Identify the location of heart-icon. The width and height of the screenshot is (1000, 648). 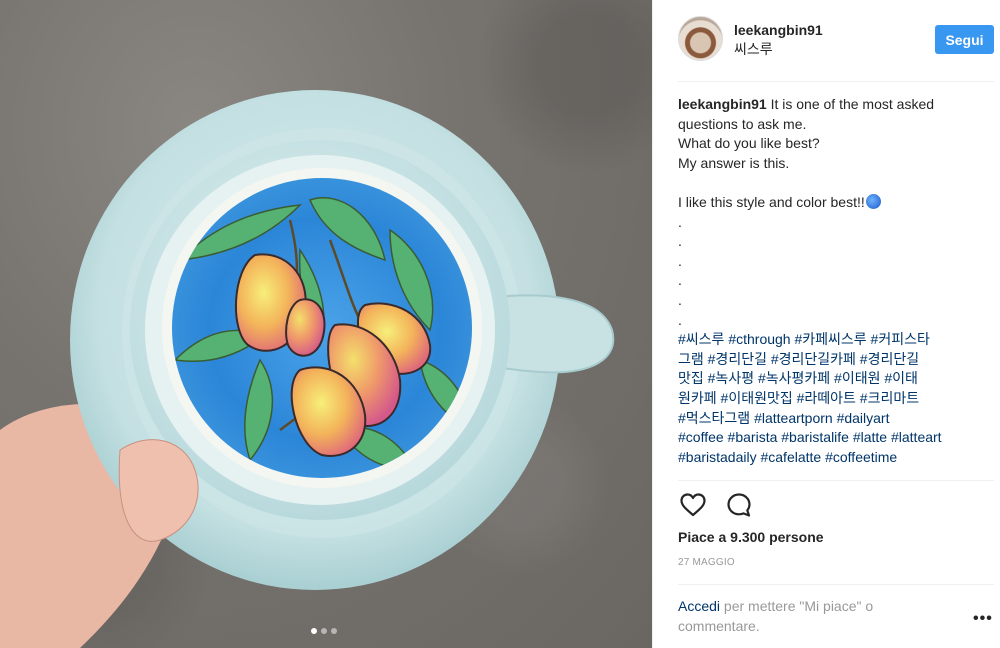
(693, 505).